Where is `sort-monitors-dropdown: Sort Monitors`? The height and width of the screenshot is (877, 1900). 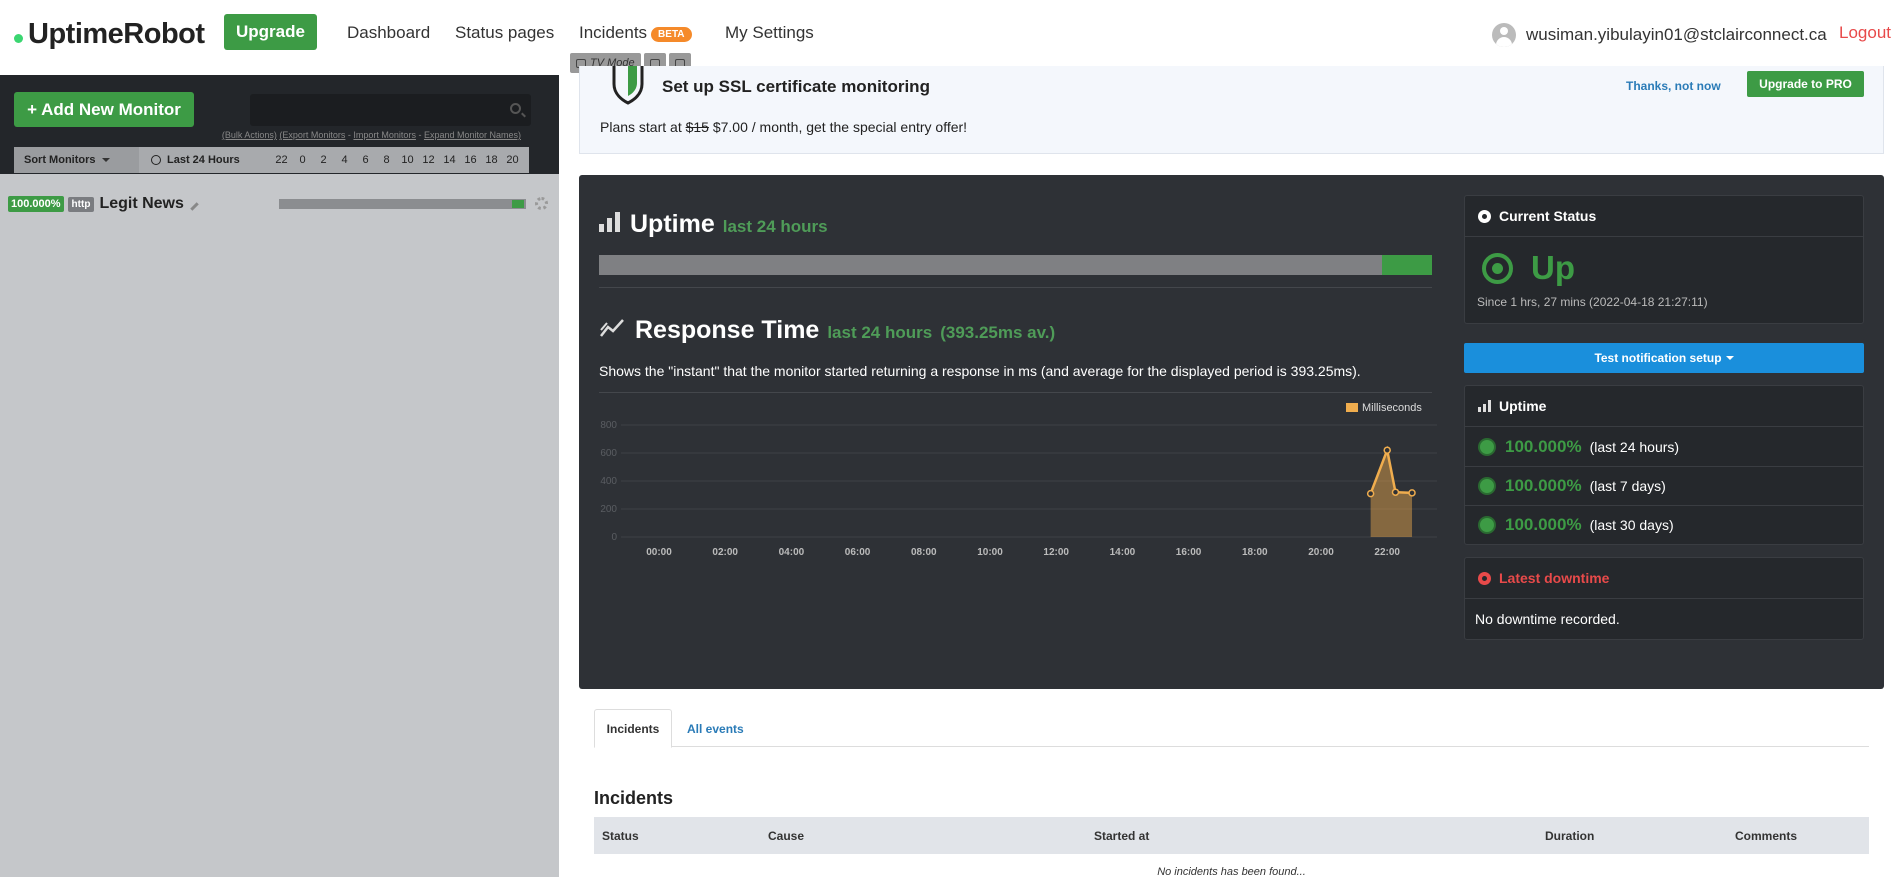
sort-monitors-dropdown: Sort Monitors is located at coordinates (76, 160).